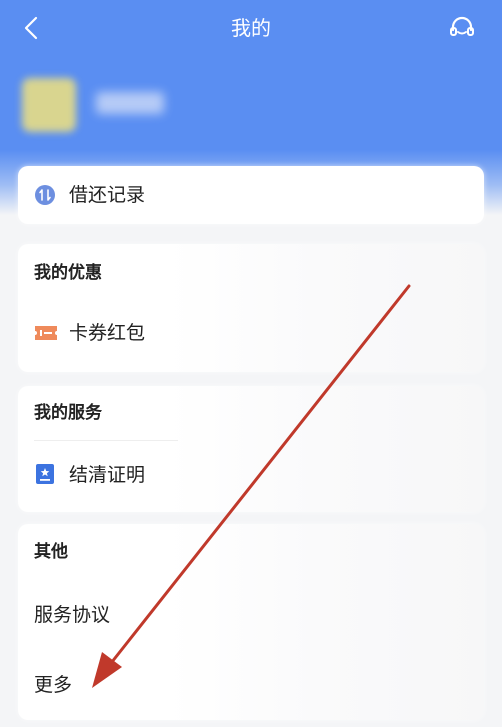  What do you see at coordinates (251, 474) in the screenshot?
I see `settlement-certificate-row: 结清证明` at bounding box center [251, 474].